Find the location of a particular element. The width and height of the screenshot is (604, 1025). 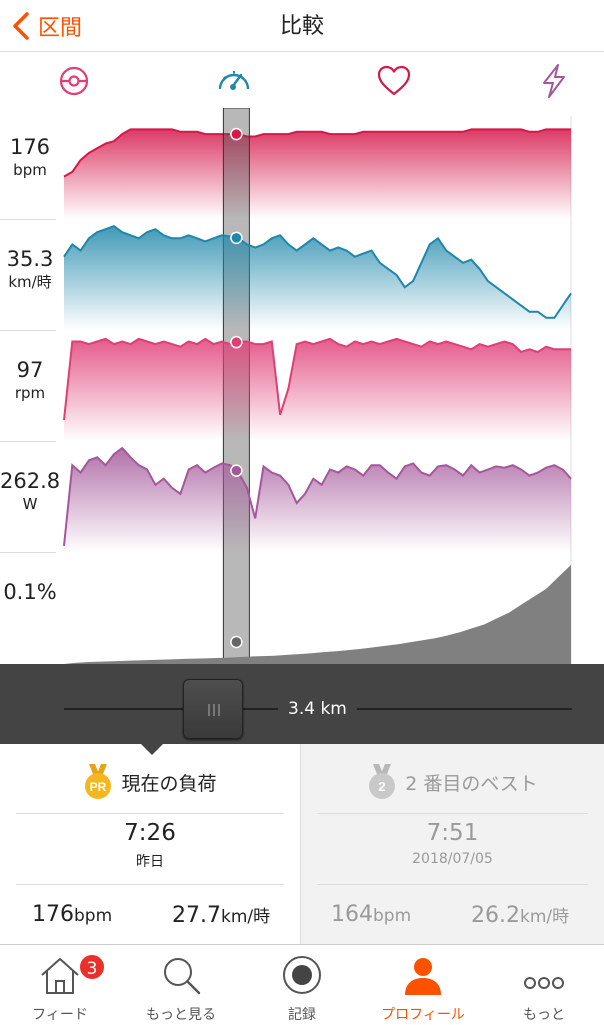

metric-value: 176 is located at coordinates (30, 147).